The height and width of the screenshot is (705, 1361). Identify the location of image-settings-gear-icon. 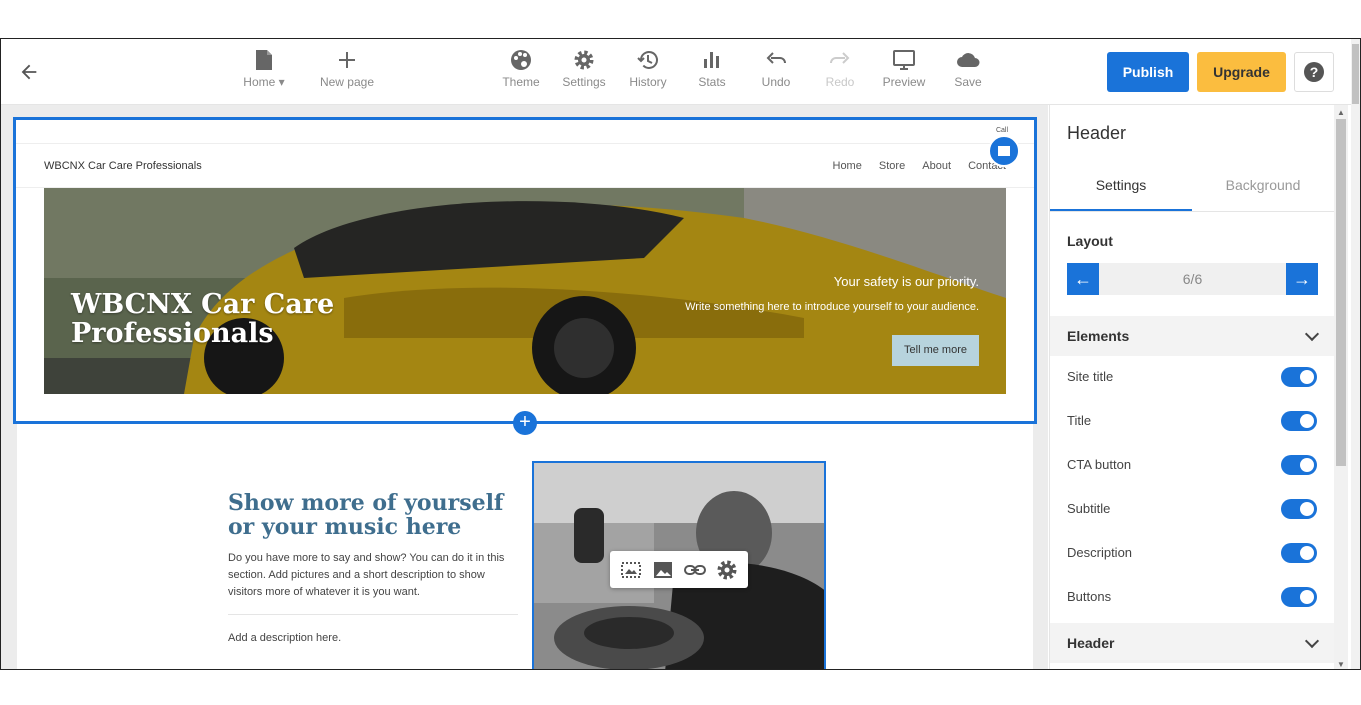
(727, 570).